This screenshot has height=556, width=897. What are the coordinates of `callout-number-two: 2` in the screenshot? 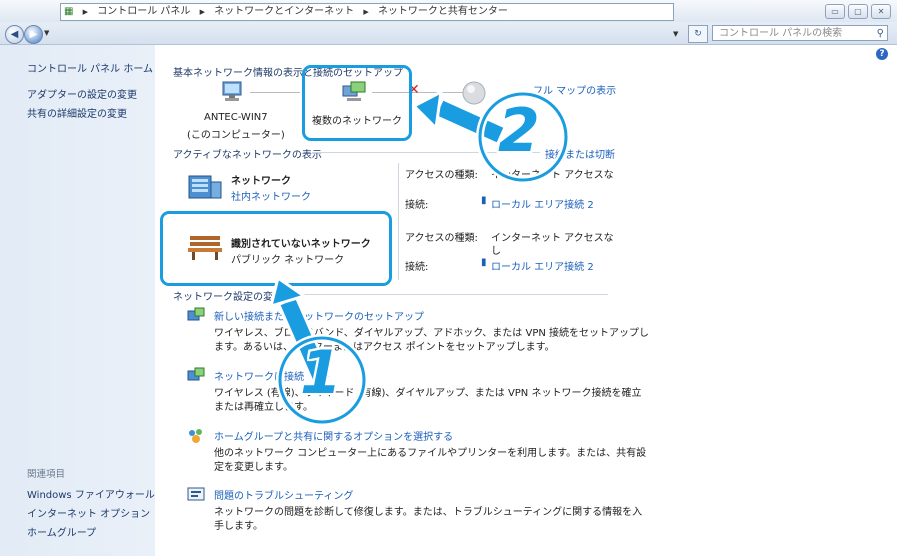 It's located at (519, 131).